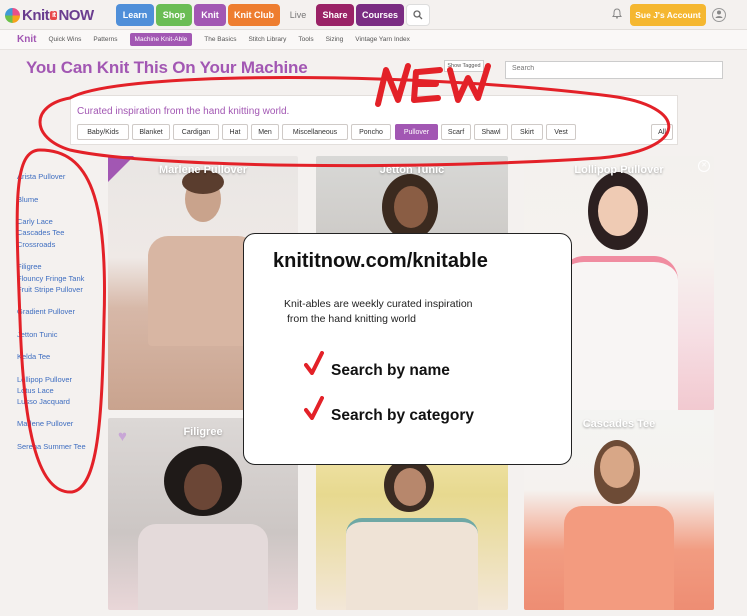 The width and height of the screenshot is (747, 616). Describe the element at coordinates (390, 370) in the screenshot. I see `feature-search-name: Search by name` at that location.